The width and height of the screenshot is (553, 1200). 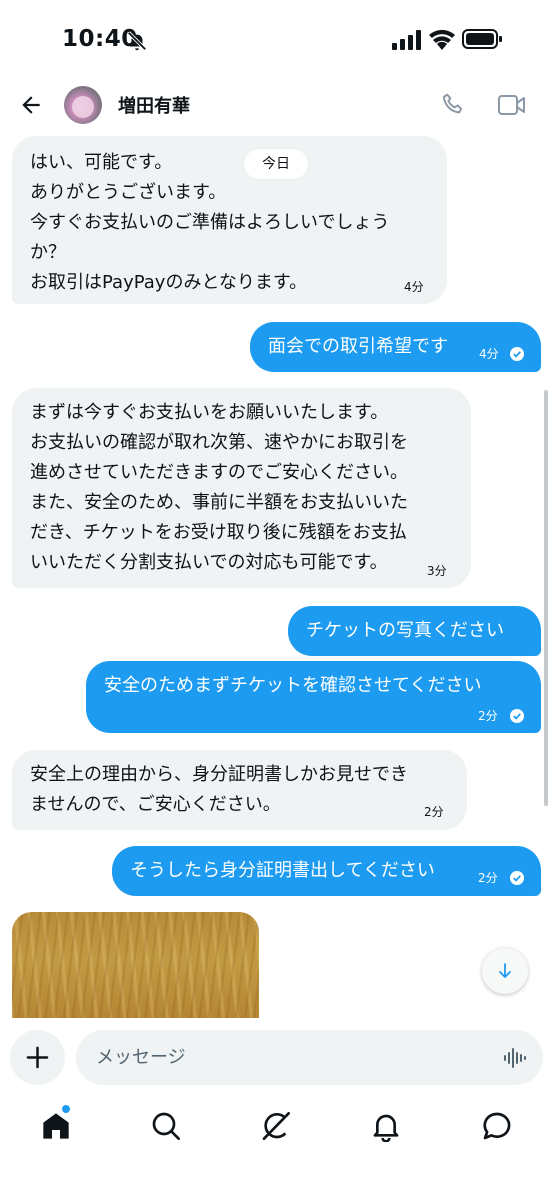 What do you see at coordinates (442, 39) in the screenshot?
I see `wifi-icon` at bounding box center [442, 39].